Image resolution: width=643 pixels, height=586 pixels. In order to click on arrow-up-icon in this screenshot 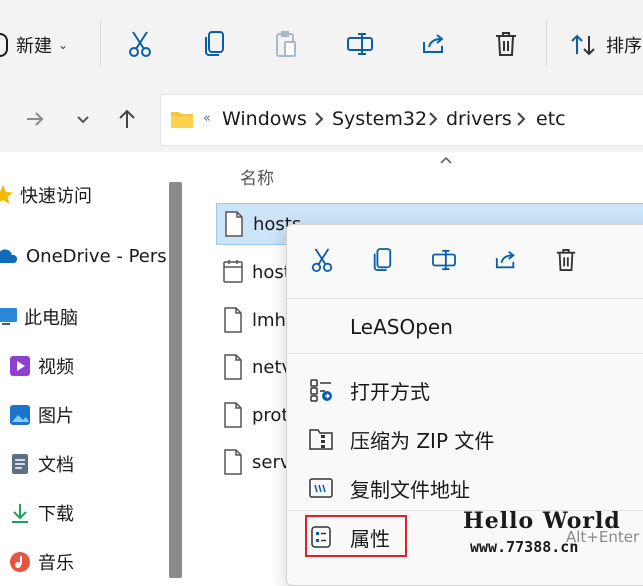, I will do `click(127, 118)`.